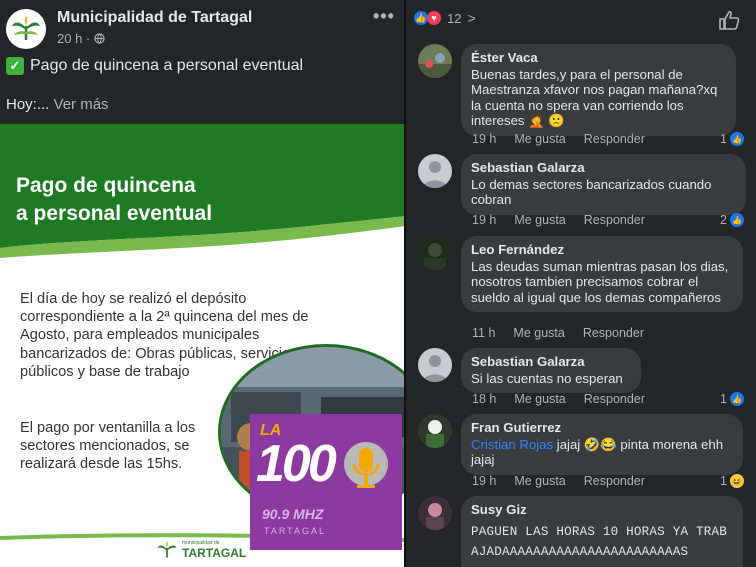  What do you see at coordinates (598, 58) in the screenshot?
I see `comment-author: Éster Vaca` at bounding box center [598, 58].